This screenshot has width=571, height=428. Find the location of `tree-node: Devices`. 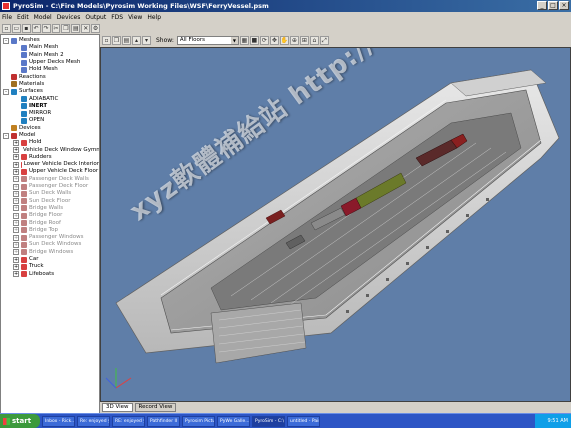

tree-node: Devices is located at coordinates (50, 128).